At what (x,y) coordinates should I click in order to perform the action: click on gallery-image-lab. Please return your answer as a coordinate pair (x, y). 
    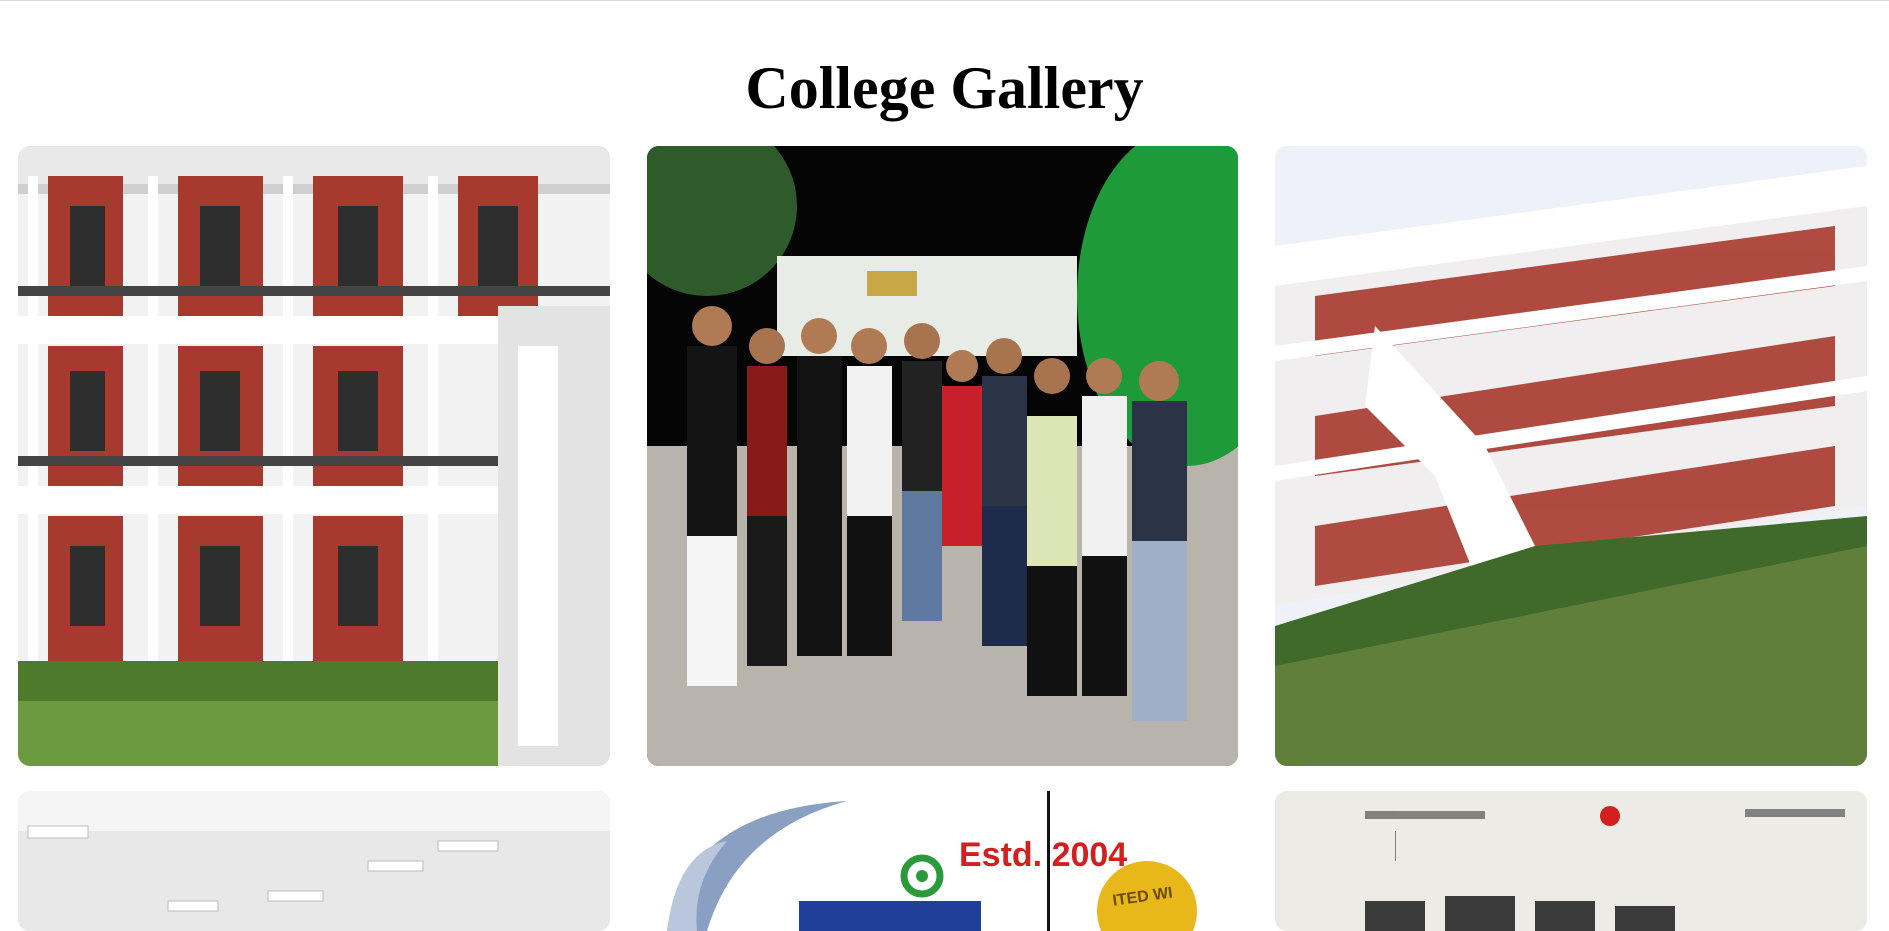
    Looking at the image, I should click on (1571, 861).